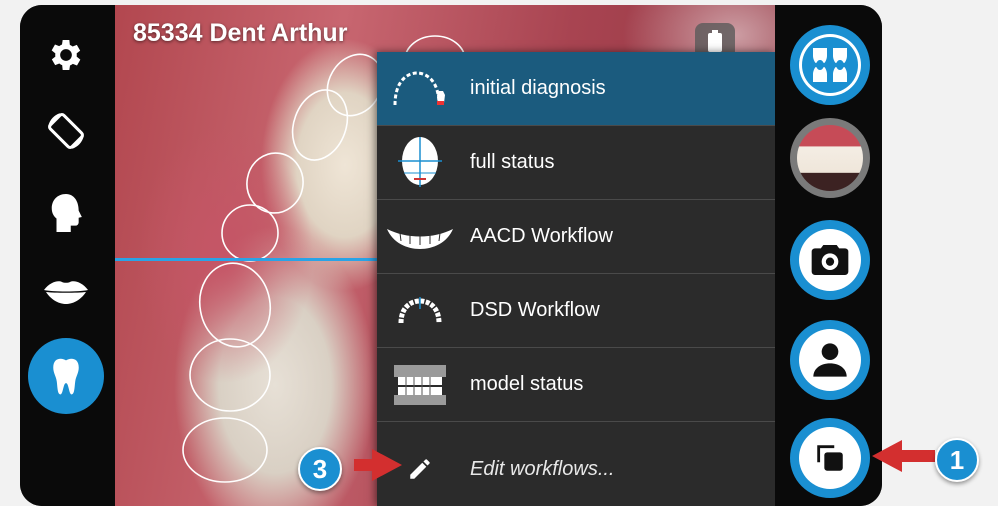 The width and height of the screenshot is (998, 506). What do you see at coordinates (320, 469) in the screenshot?
I see `callout-3-badge: 3` at bounding box center [320, 469].